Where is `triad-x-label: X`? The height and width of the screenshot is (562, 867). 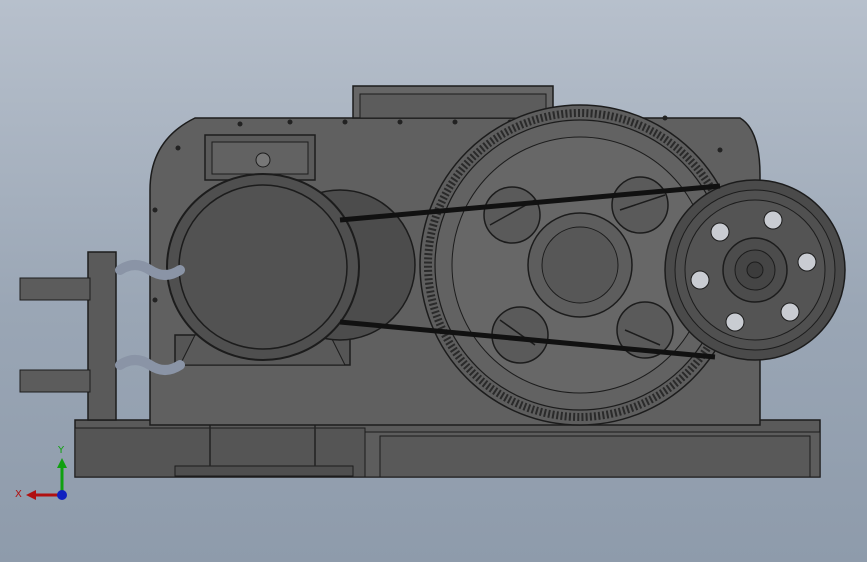
triad-x-label: X is located at coordinates (18, 494).